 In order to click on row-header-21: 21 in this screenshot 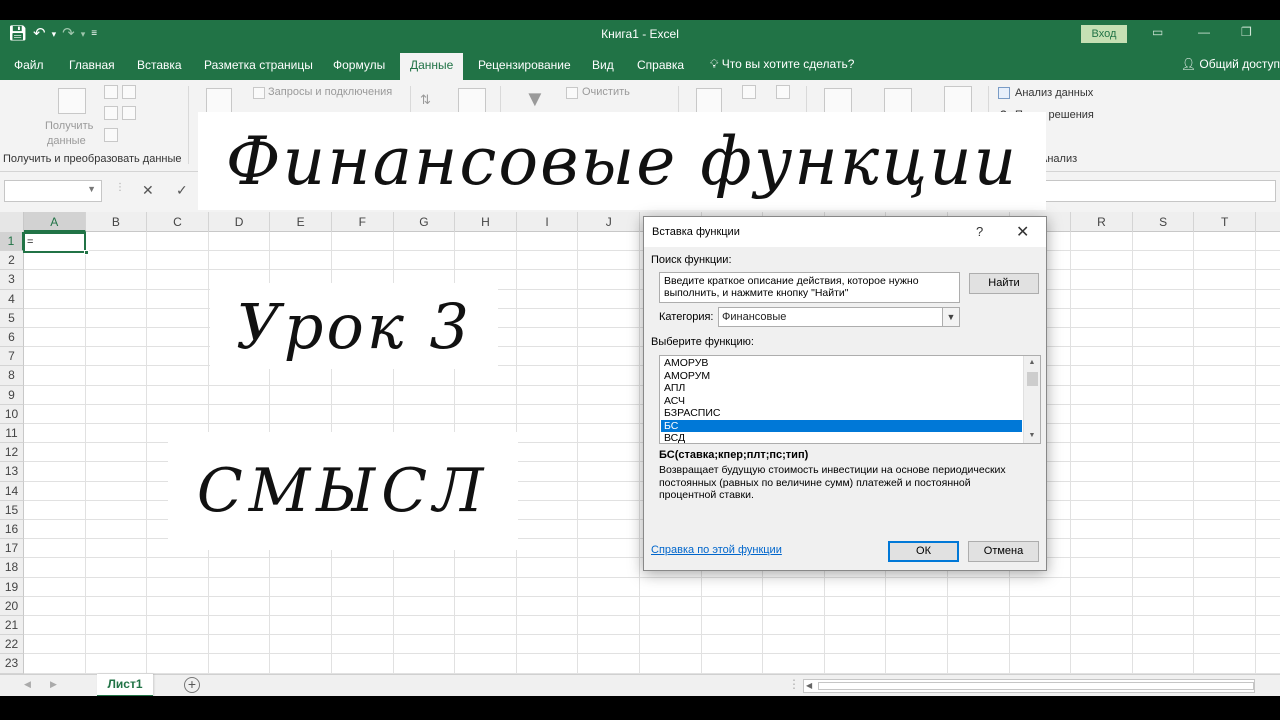, I will do `click(12, 626)`.